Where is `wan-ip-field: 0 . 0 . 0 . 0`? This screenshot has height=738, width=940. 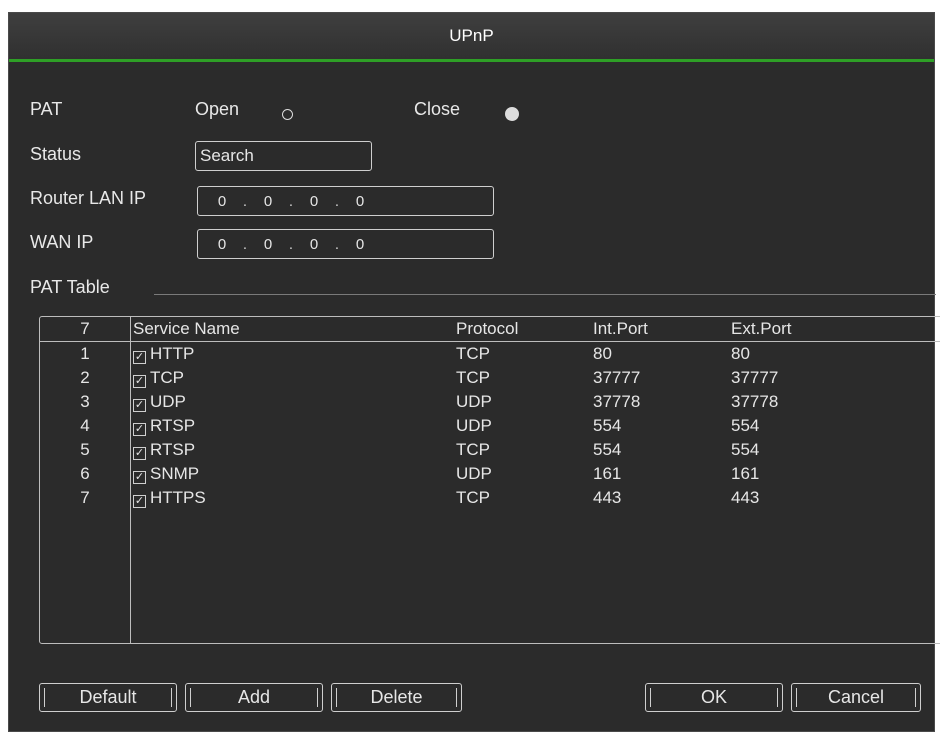 wan-ip-field: 0 . 0 . 0 . 0 is located at coordinates (345, 244).